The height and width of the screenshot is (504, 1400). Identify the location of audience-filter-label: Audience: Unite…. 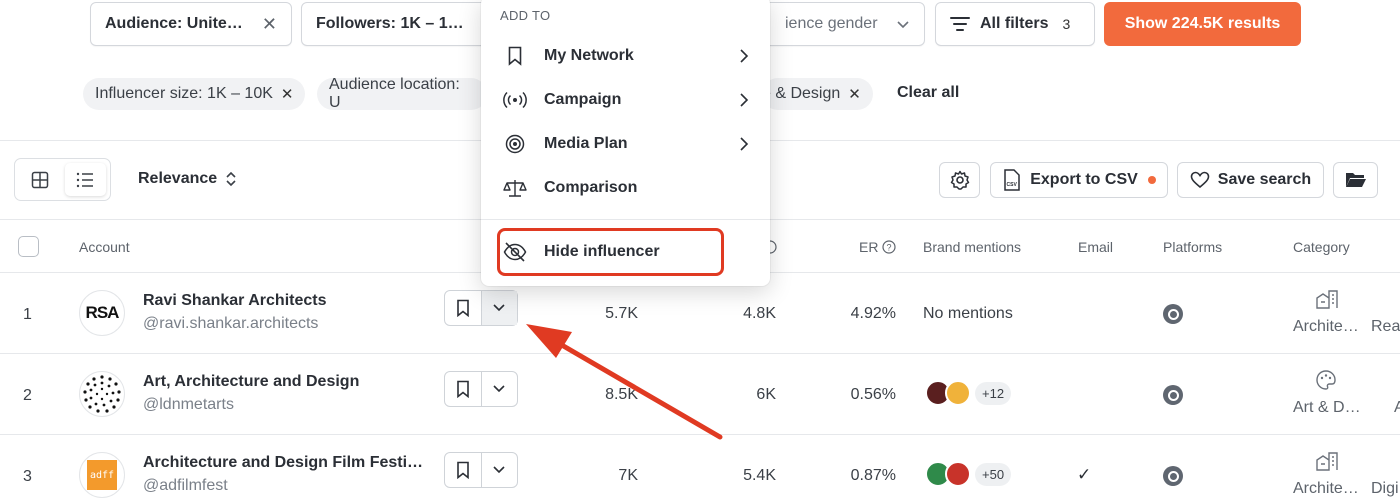
(174, 23).